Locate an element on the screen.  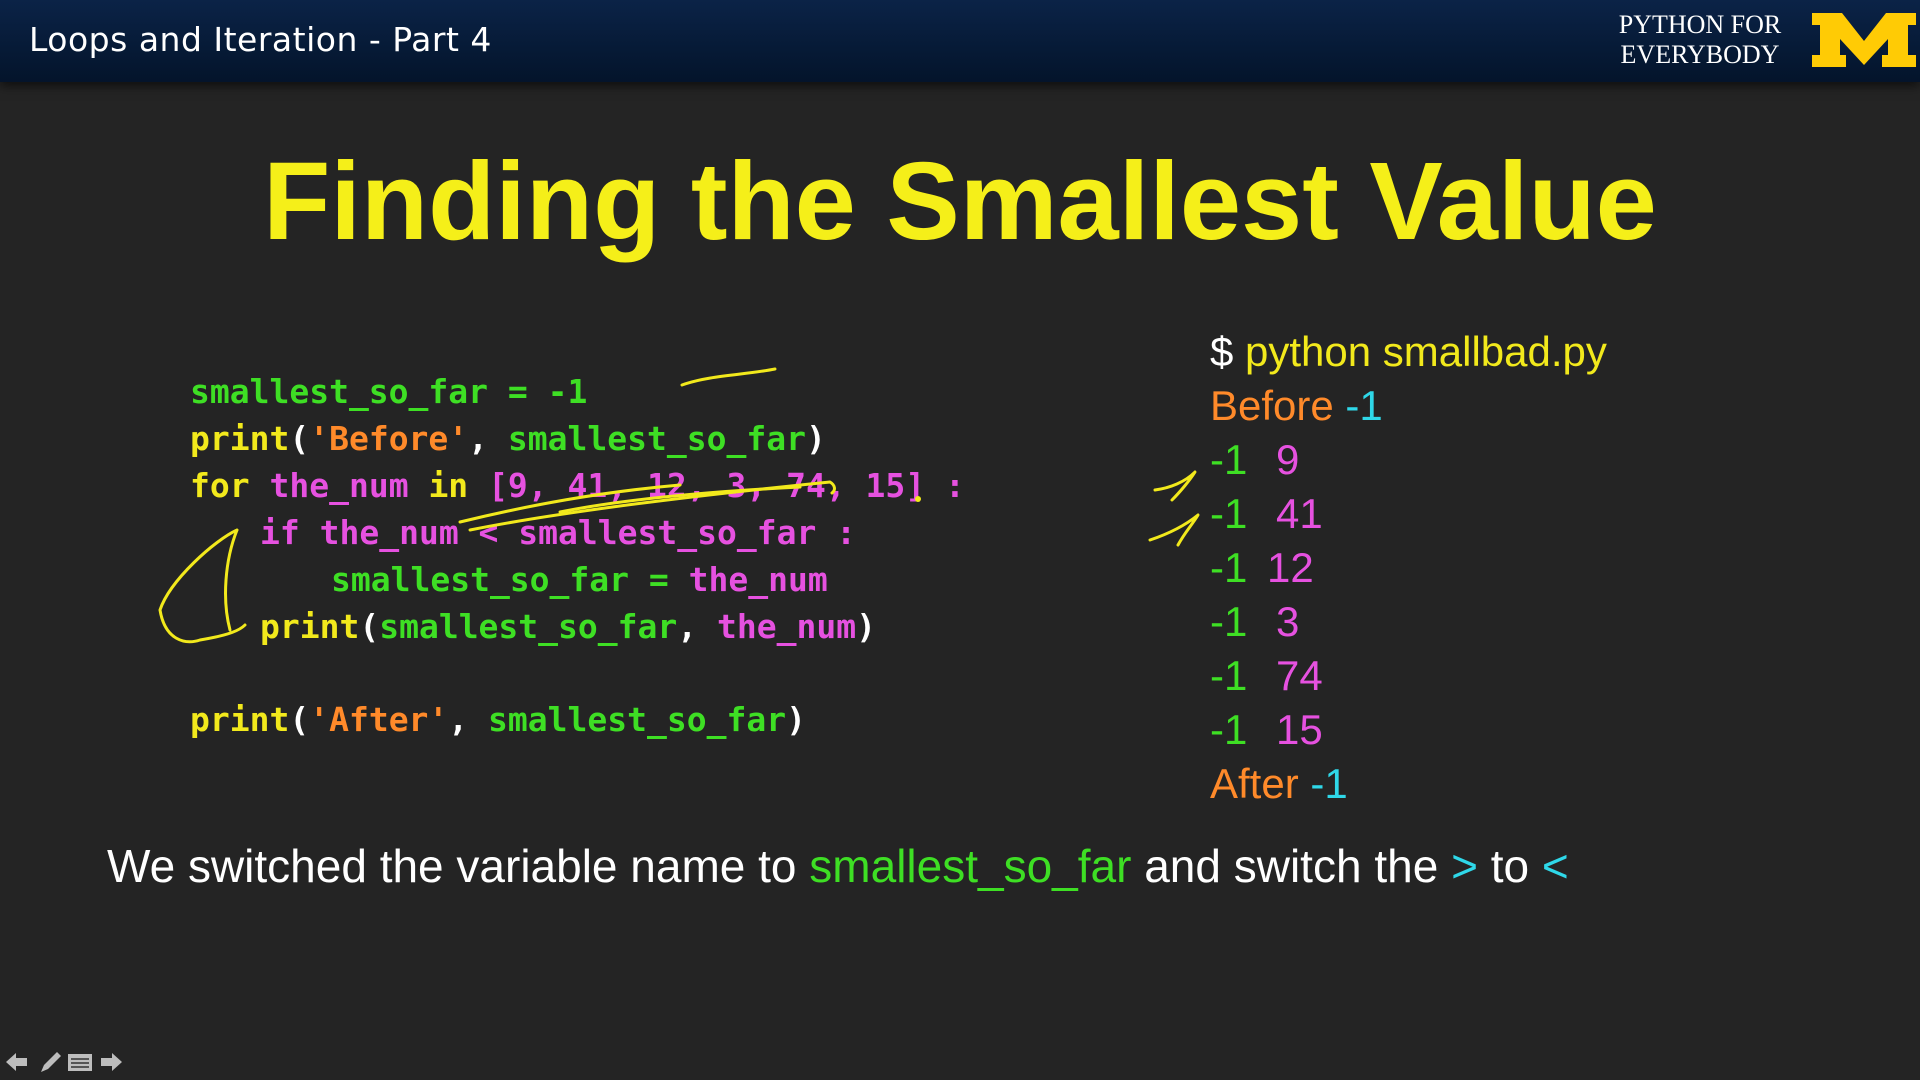
output-num: 41 is located at coordinates (1299, 513).